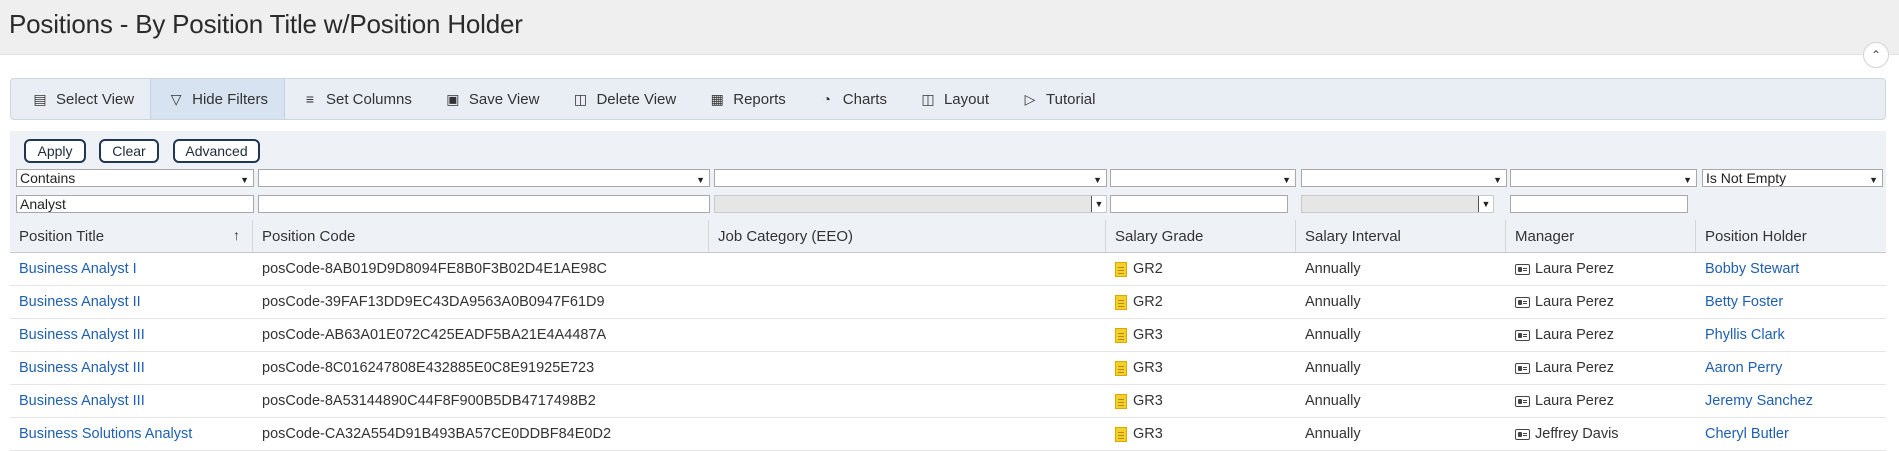 The width and height of the screenshot is (1899, 451). I want to click on job-category-filter-input: ▼, so click(910, 204).